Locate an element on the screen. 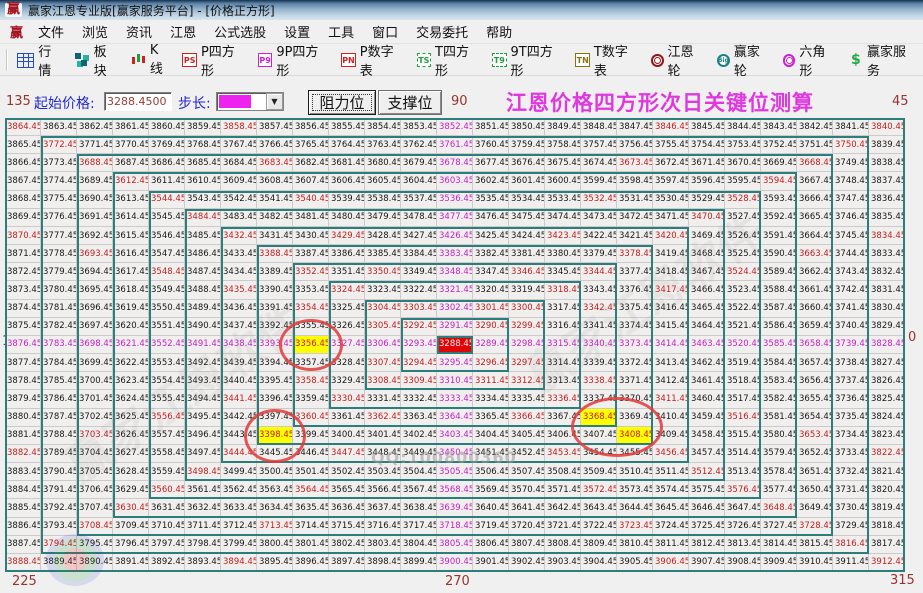 The height and width of the screenshot is (593, 923). price-cell: 3801.45 is located at coordinates (311, 544).